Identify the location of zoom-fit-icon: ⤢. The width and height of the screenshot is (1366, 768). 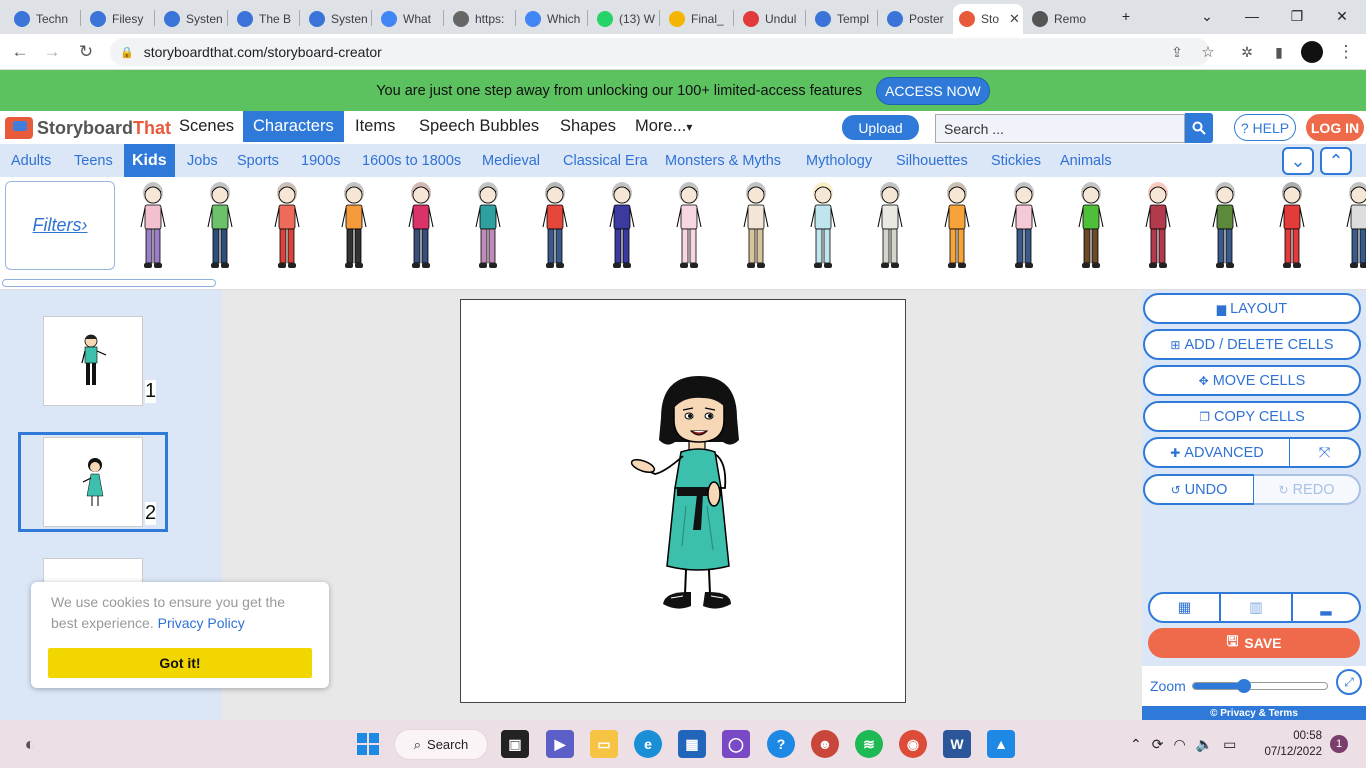
(1349, 682).